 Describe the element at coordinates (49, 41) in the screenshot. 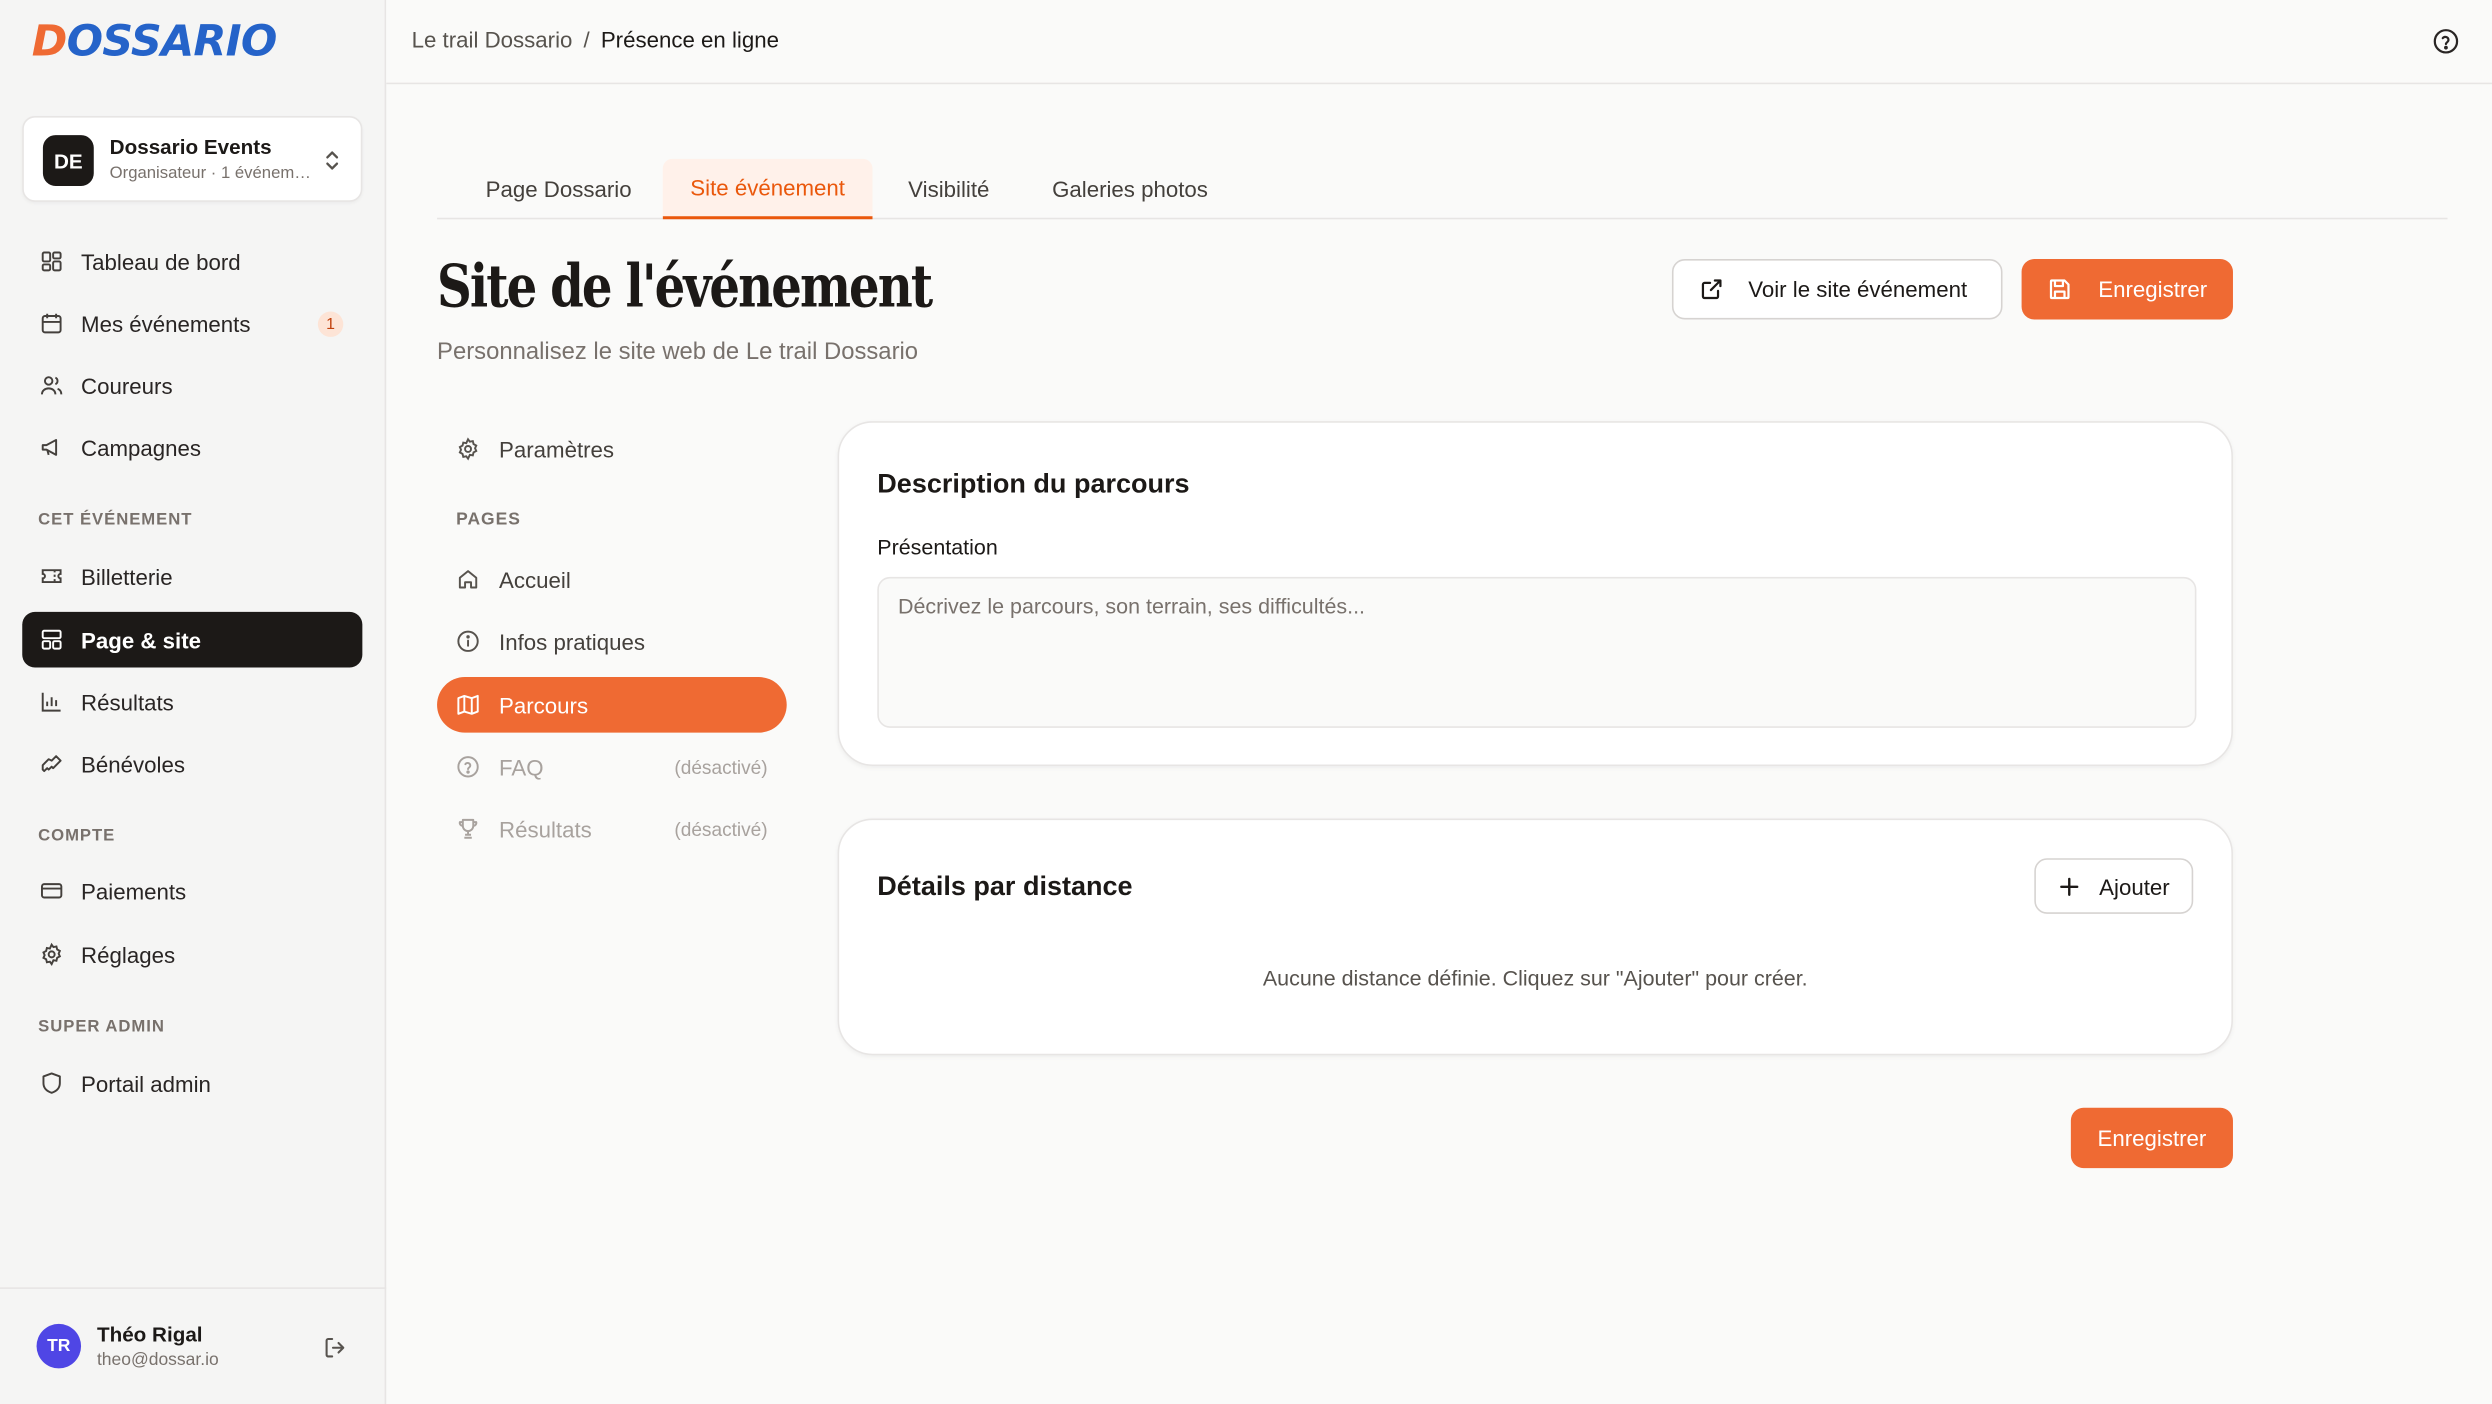

I see `logo-initial: D` at that location.